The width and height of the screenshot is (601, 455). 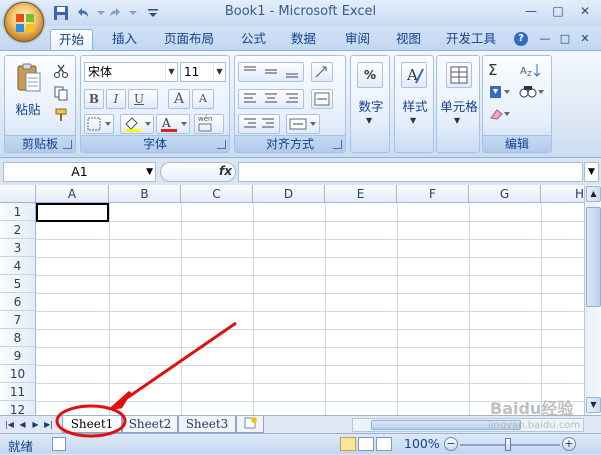 What do you see at coordinates (569, 444) in the screenshot?
I see `zoom-in-button: +` at bounding box center [569, 444].